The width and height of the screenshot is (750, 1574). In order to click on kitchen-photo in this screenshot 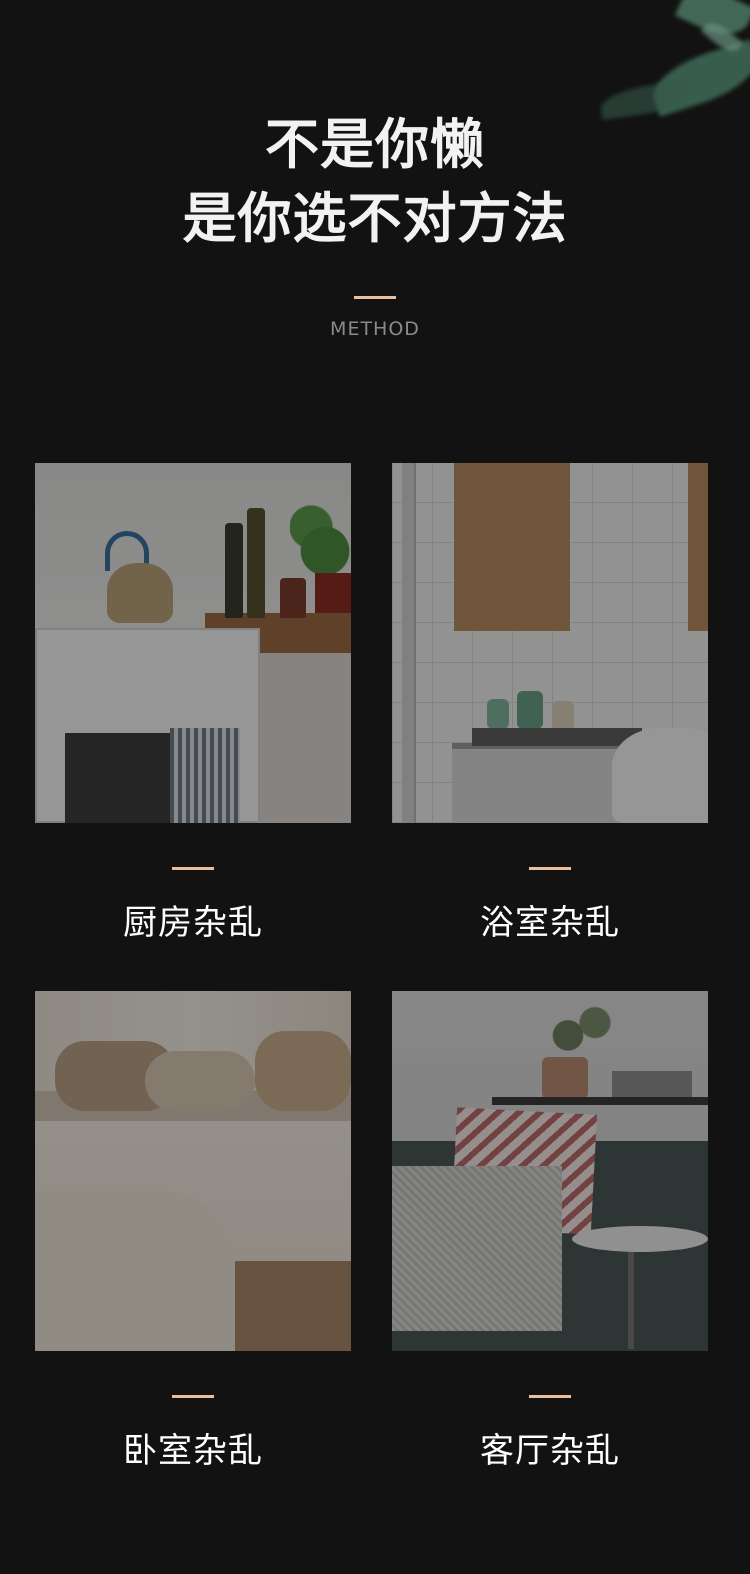, I will do `click(193, 643)`.